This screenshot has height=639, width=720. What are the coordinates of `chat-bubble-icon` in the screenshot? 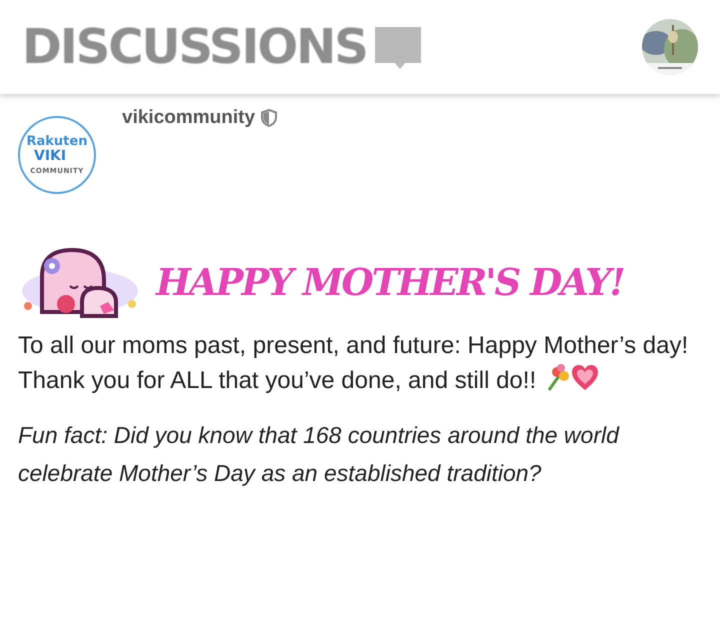 It's located at (397, 49).